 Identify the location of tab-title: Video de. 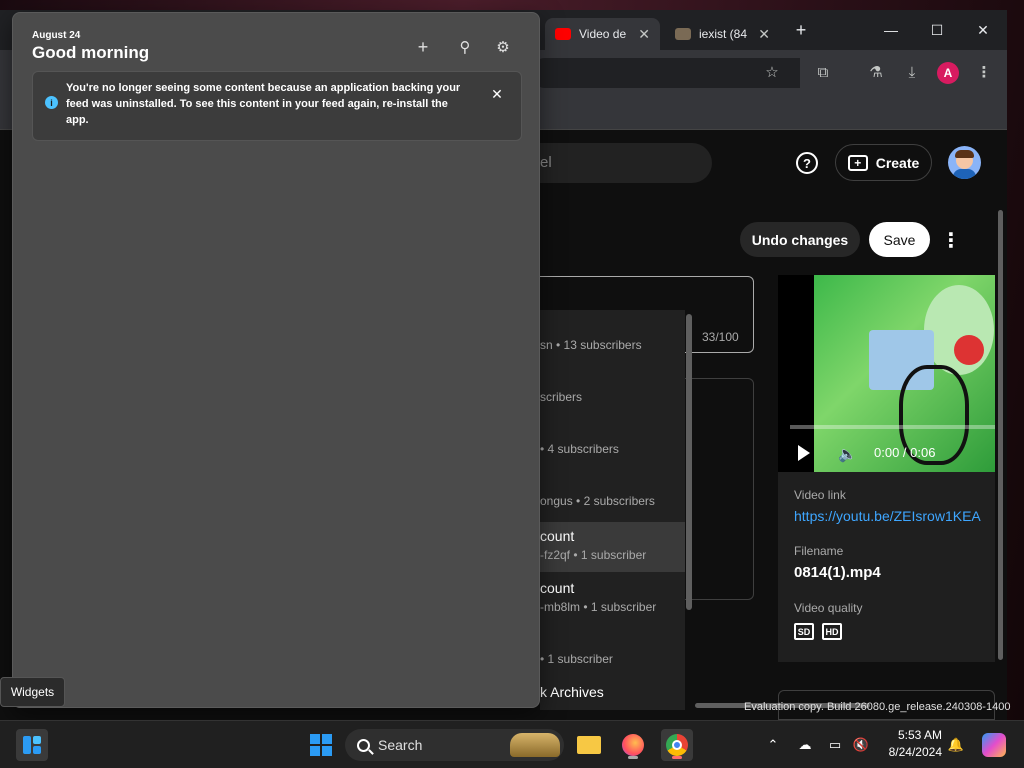
(603, 34).